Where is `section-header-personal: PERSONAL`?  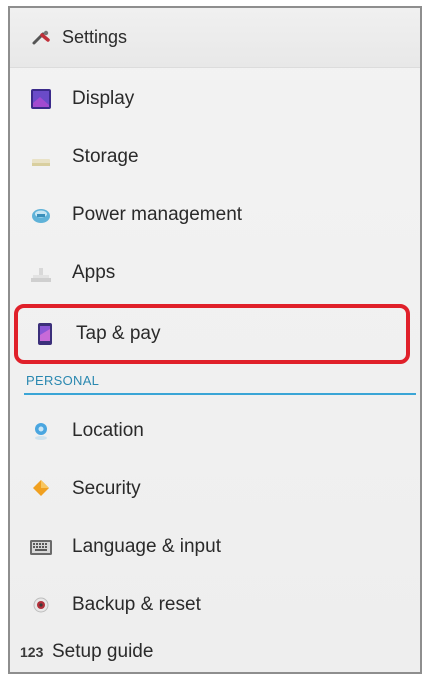 section-header-personal: PERSONAL is located at coordinates (215, 385).